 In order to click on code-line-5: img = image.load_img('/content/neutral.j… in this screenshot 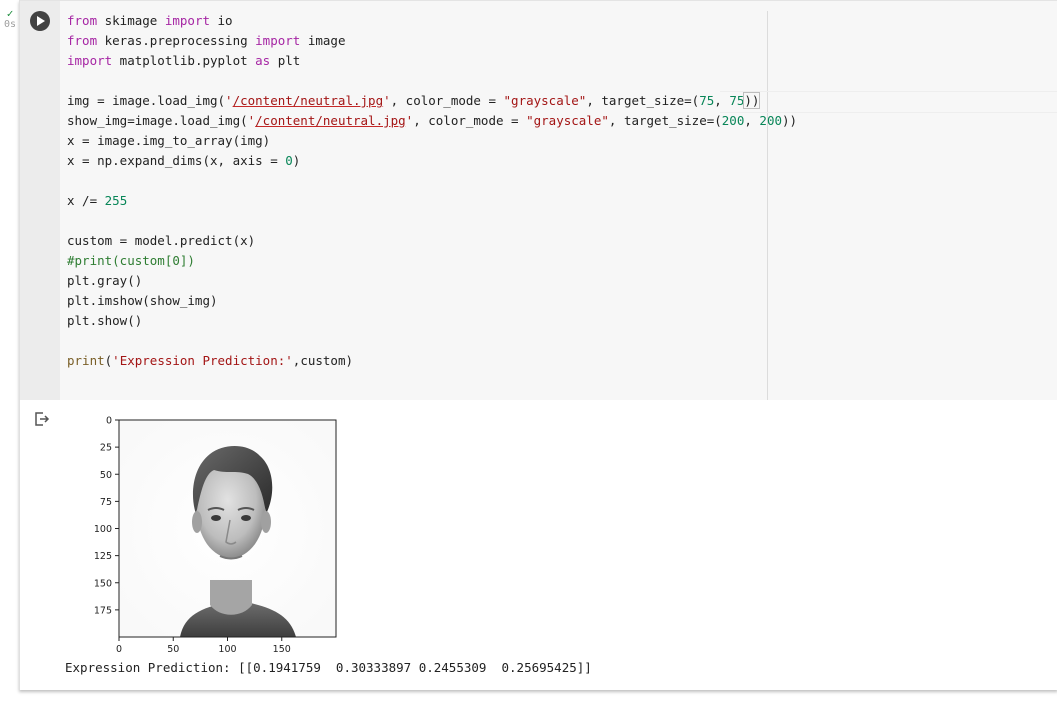, I will do `click(414, 100)`.